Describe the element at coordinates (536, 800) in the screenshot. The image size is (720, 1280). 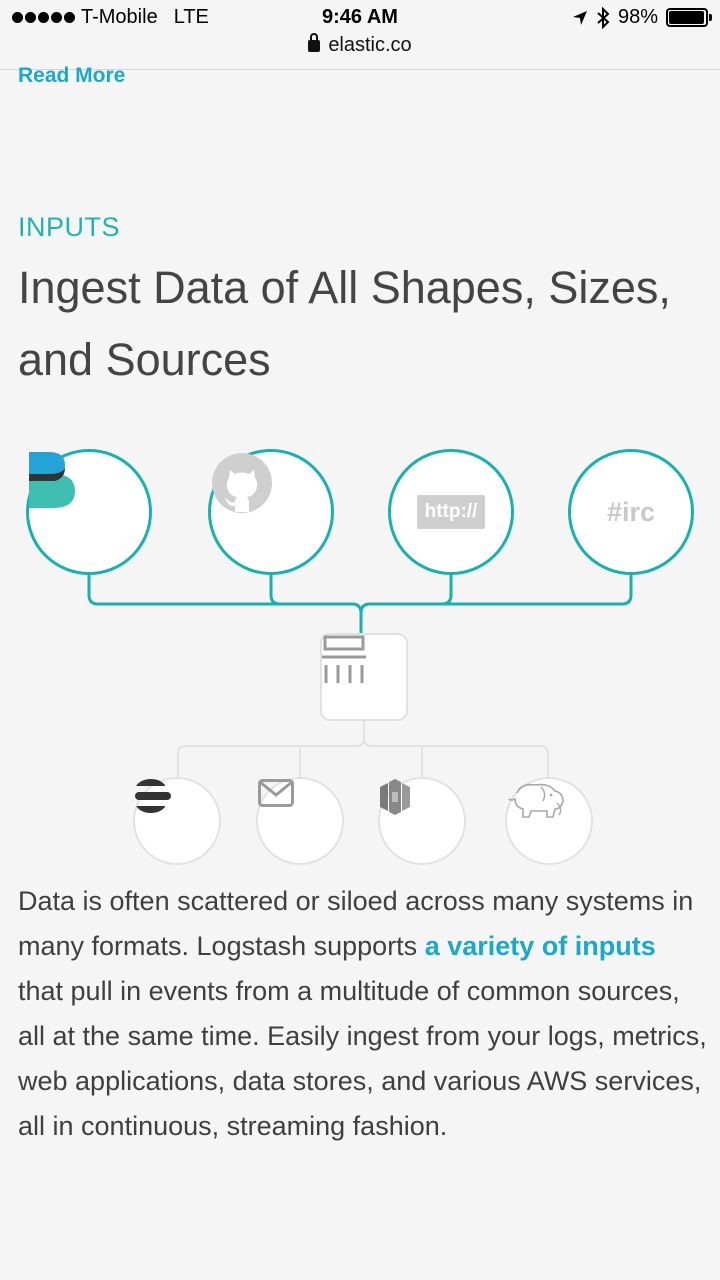
I see `hadoop-elephant-icon` at that location.